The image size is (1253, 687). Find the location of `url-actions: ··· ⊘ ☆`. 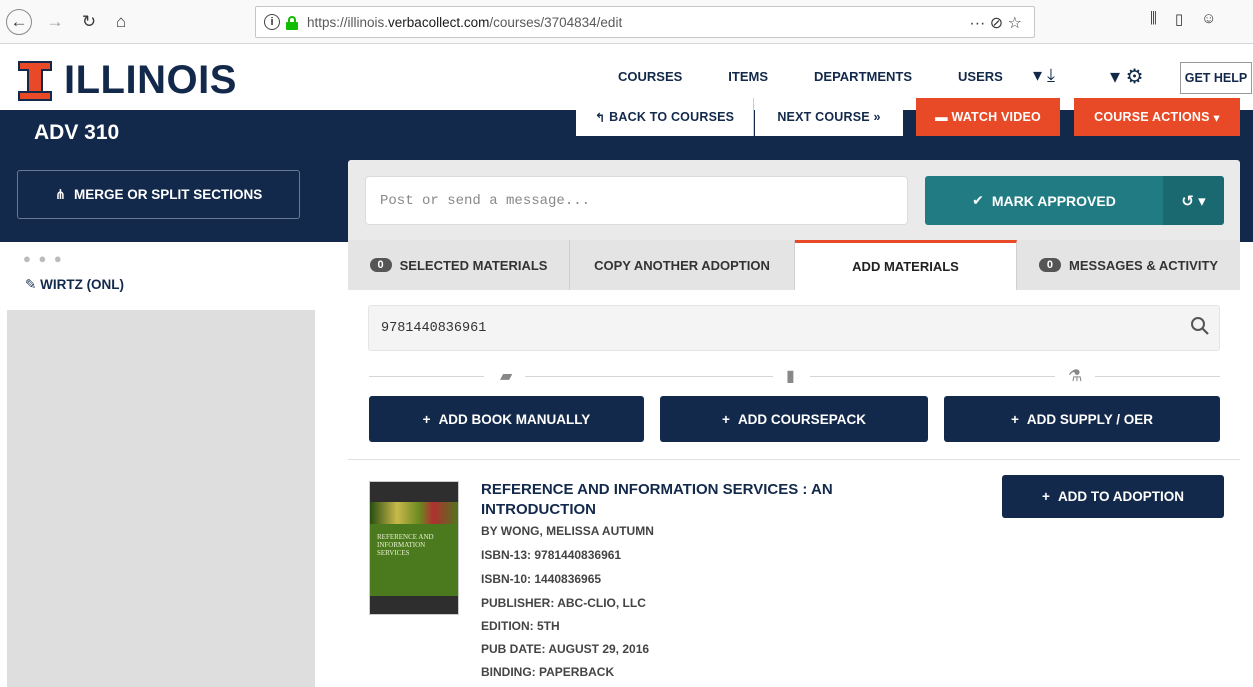

url-actions: ··· ⊘ ☆ is located at coordinates (995, 23).